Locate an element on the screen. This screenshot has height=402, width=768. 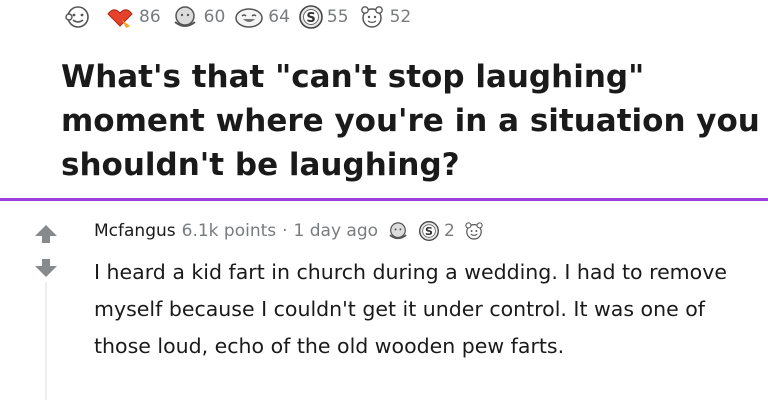
post-awards: 86 60 64 S 55 52 is located at coordinates (240, 17).